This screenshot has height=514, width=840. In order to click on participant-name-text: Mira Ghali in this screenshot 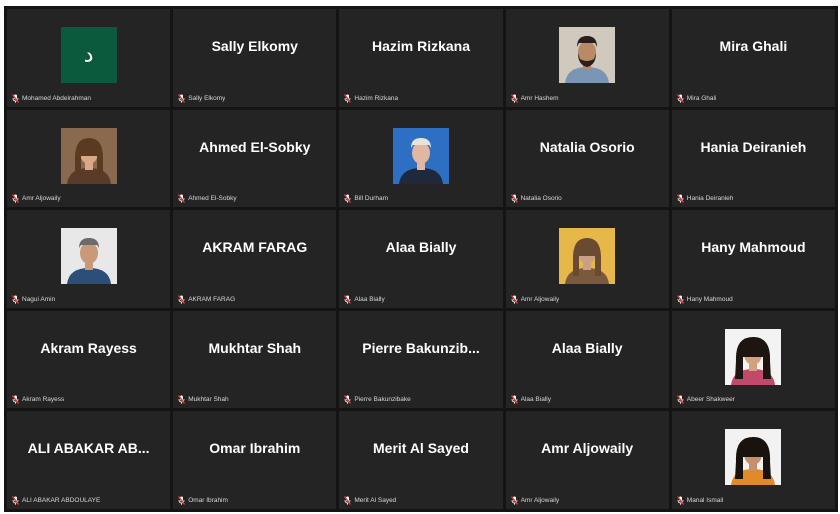, I will do `click(701, 98)`.